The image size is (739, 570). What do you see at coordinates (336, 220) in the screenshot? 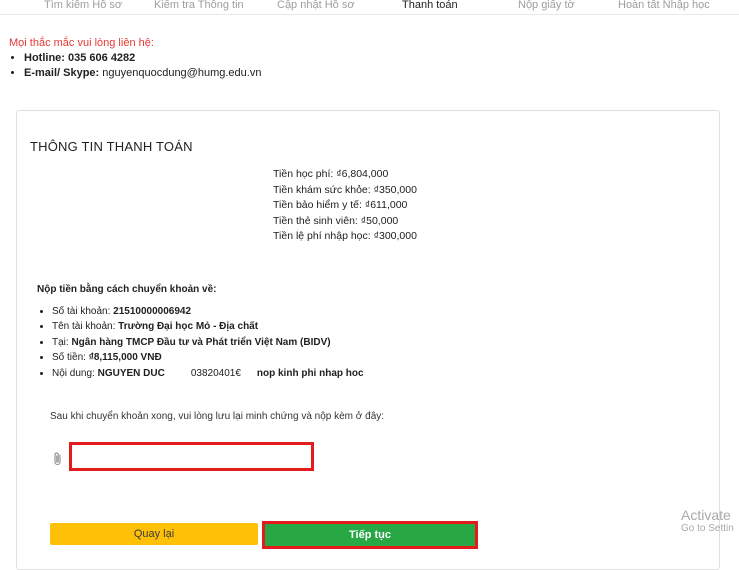
I see `fee-student-card: Tiền thẻ sinh viên: ₫50,000` at bounding box center [336, 220].